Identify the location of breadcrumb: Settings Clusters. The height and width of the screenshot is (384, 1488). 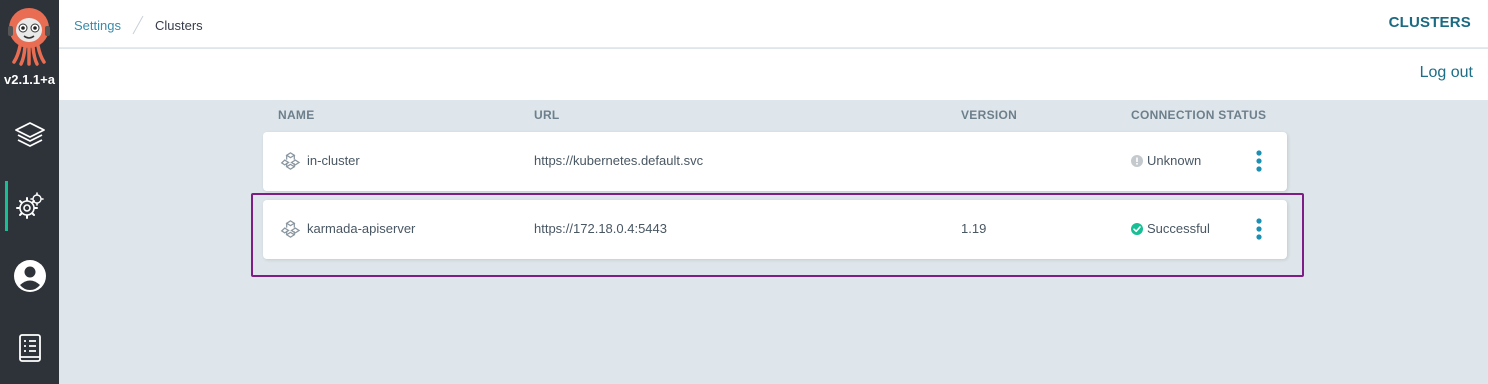
(138, 25).